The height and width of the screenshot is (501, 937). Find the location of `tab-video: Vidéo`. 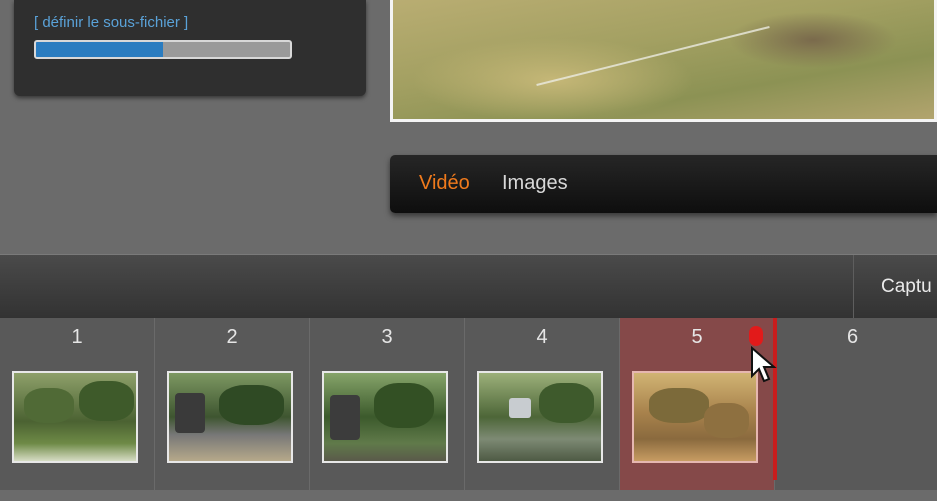

tab-video: Vidéo is located at coordinates (444, 183).